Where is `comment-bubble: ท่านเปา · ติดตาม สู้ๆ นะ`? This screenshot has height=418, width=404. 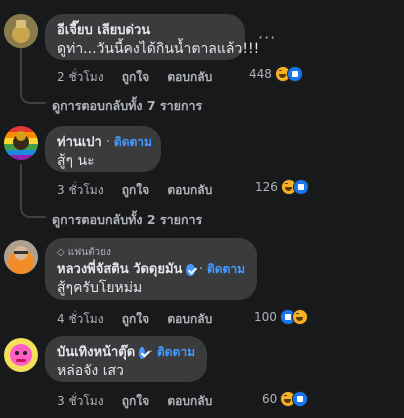
comment-bubble: ท่านเปา · ติดตาม สู้ๆ นะ is located at coordinates (103, 149).